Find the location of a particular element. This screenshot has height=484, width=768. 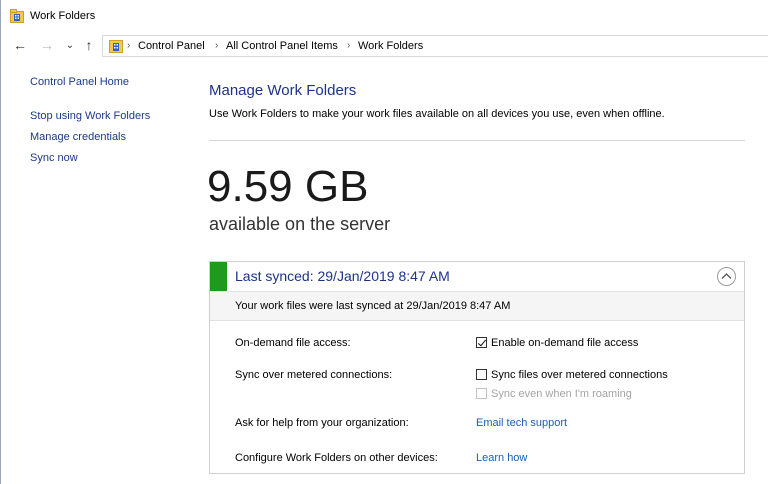

email-tech-support-link: Email tech support is located at coordinates (521, 423).